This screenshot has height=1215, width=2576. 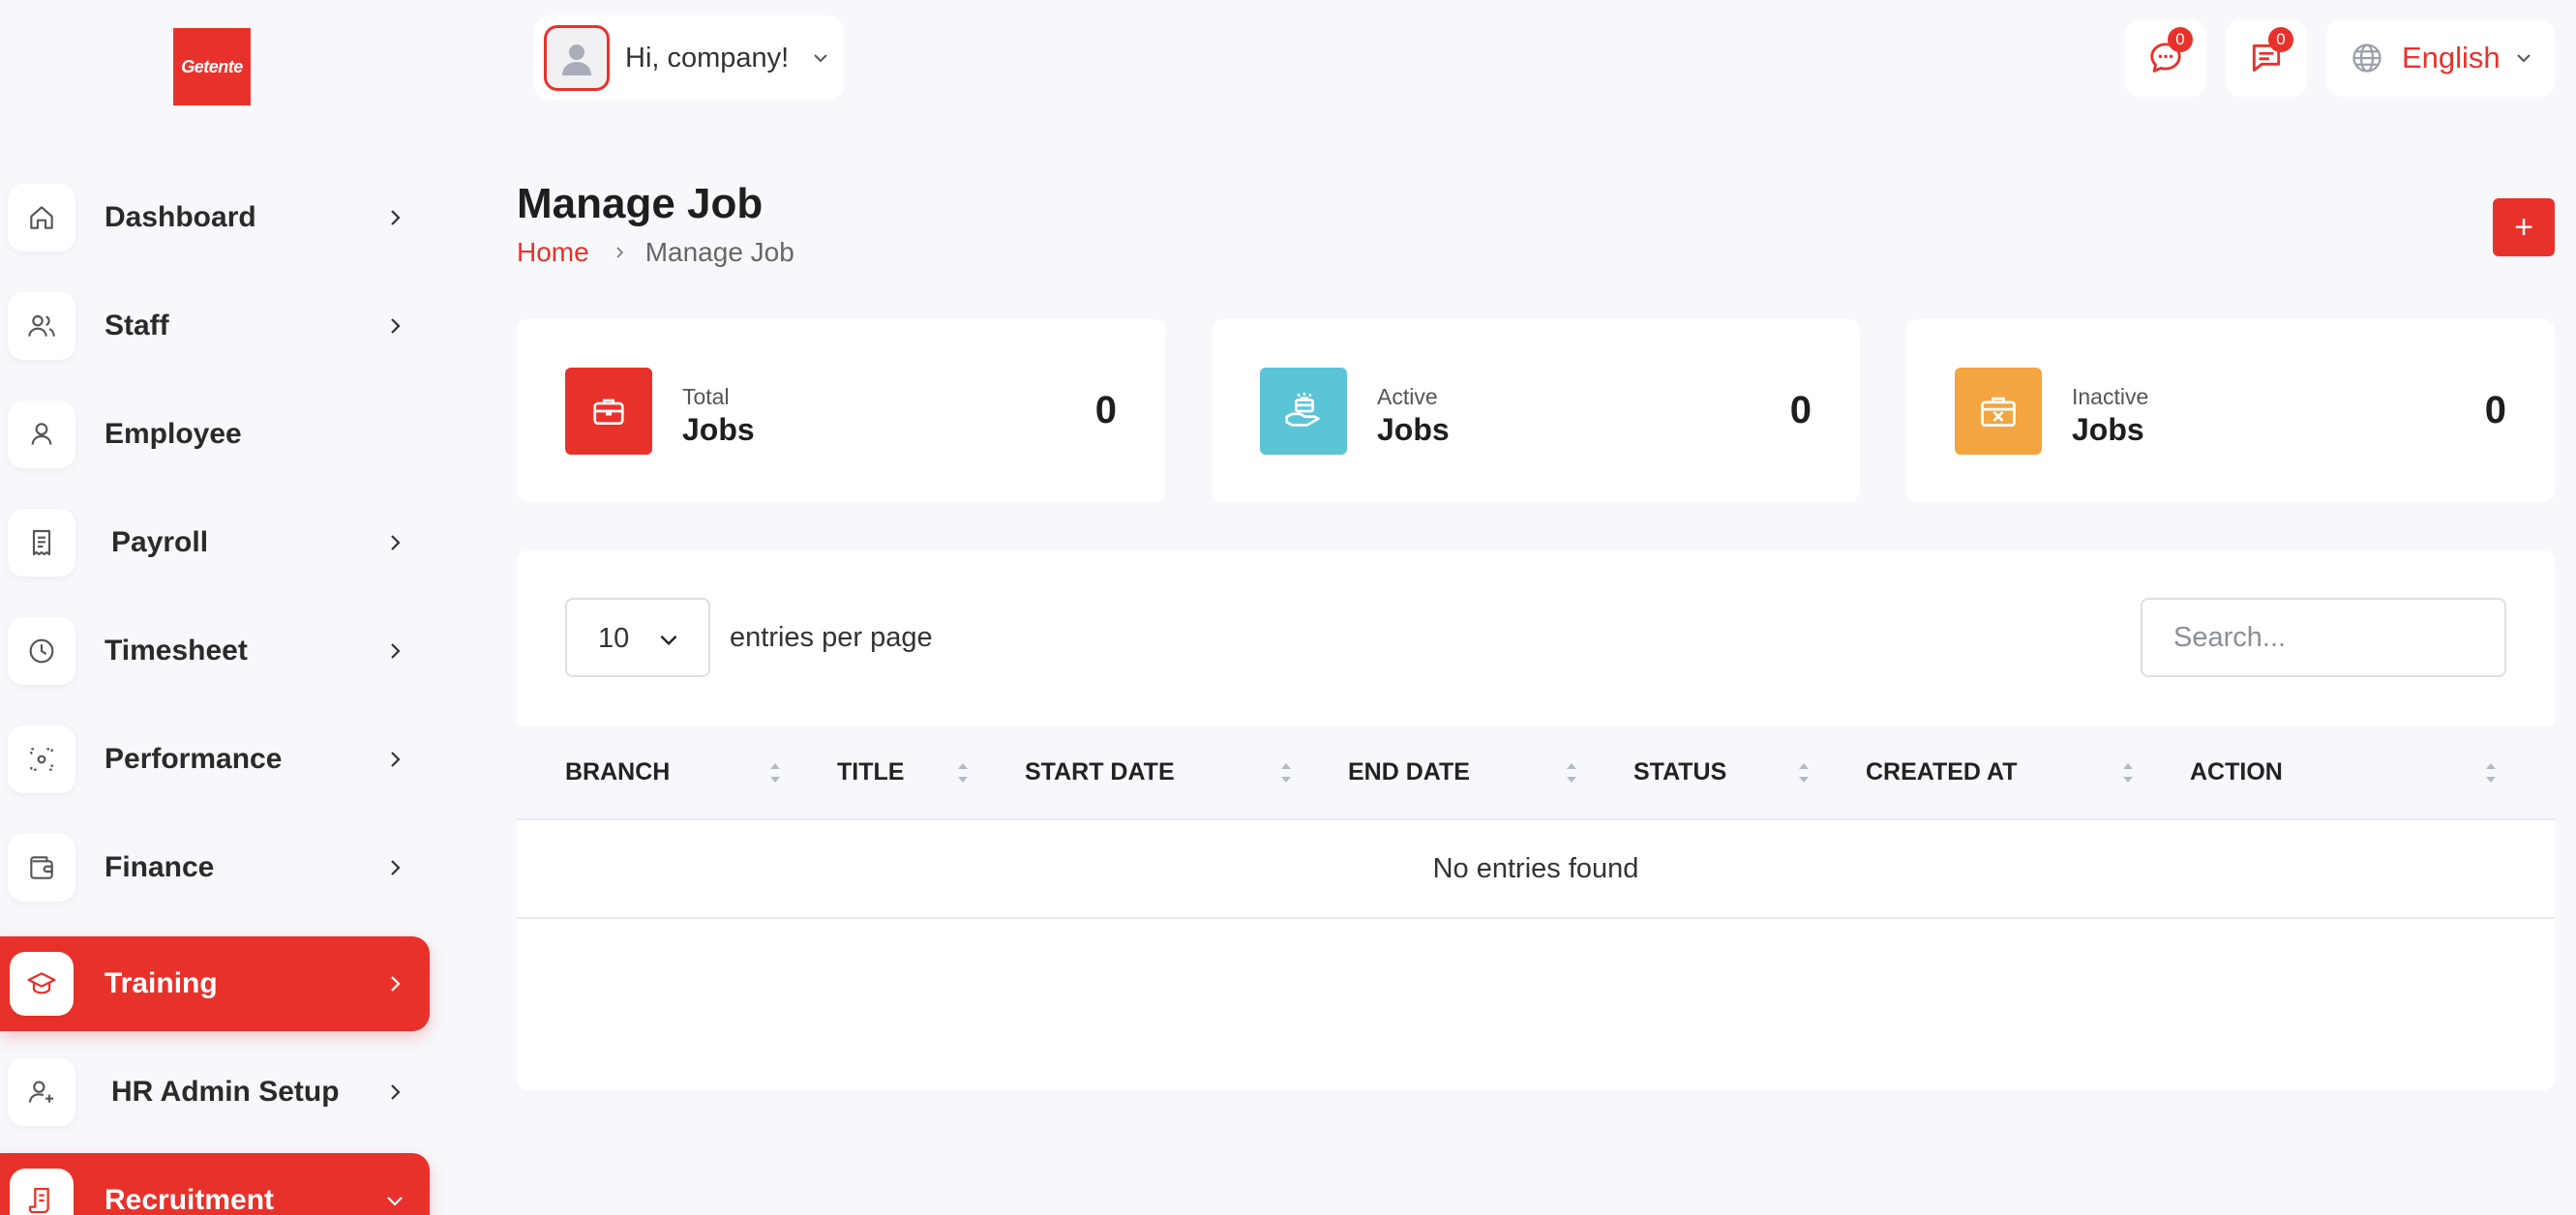 I want to click on stat-card-inactive-jobs: Inactive Jobs 0, so click(x=2230, y=410).